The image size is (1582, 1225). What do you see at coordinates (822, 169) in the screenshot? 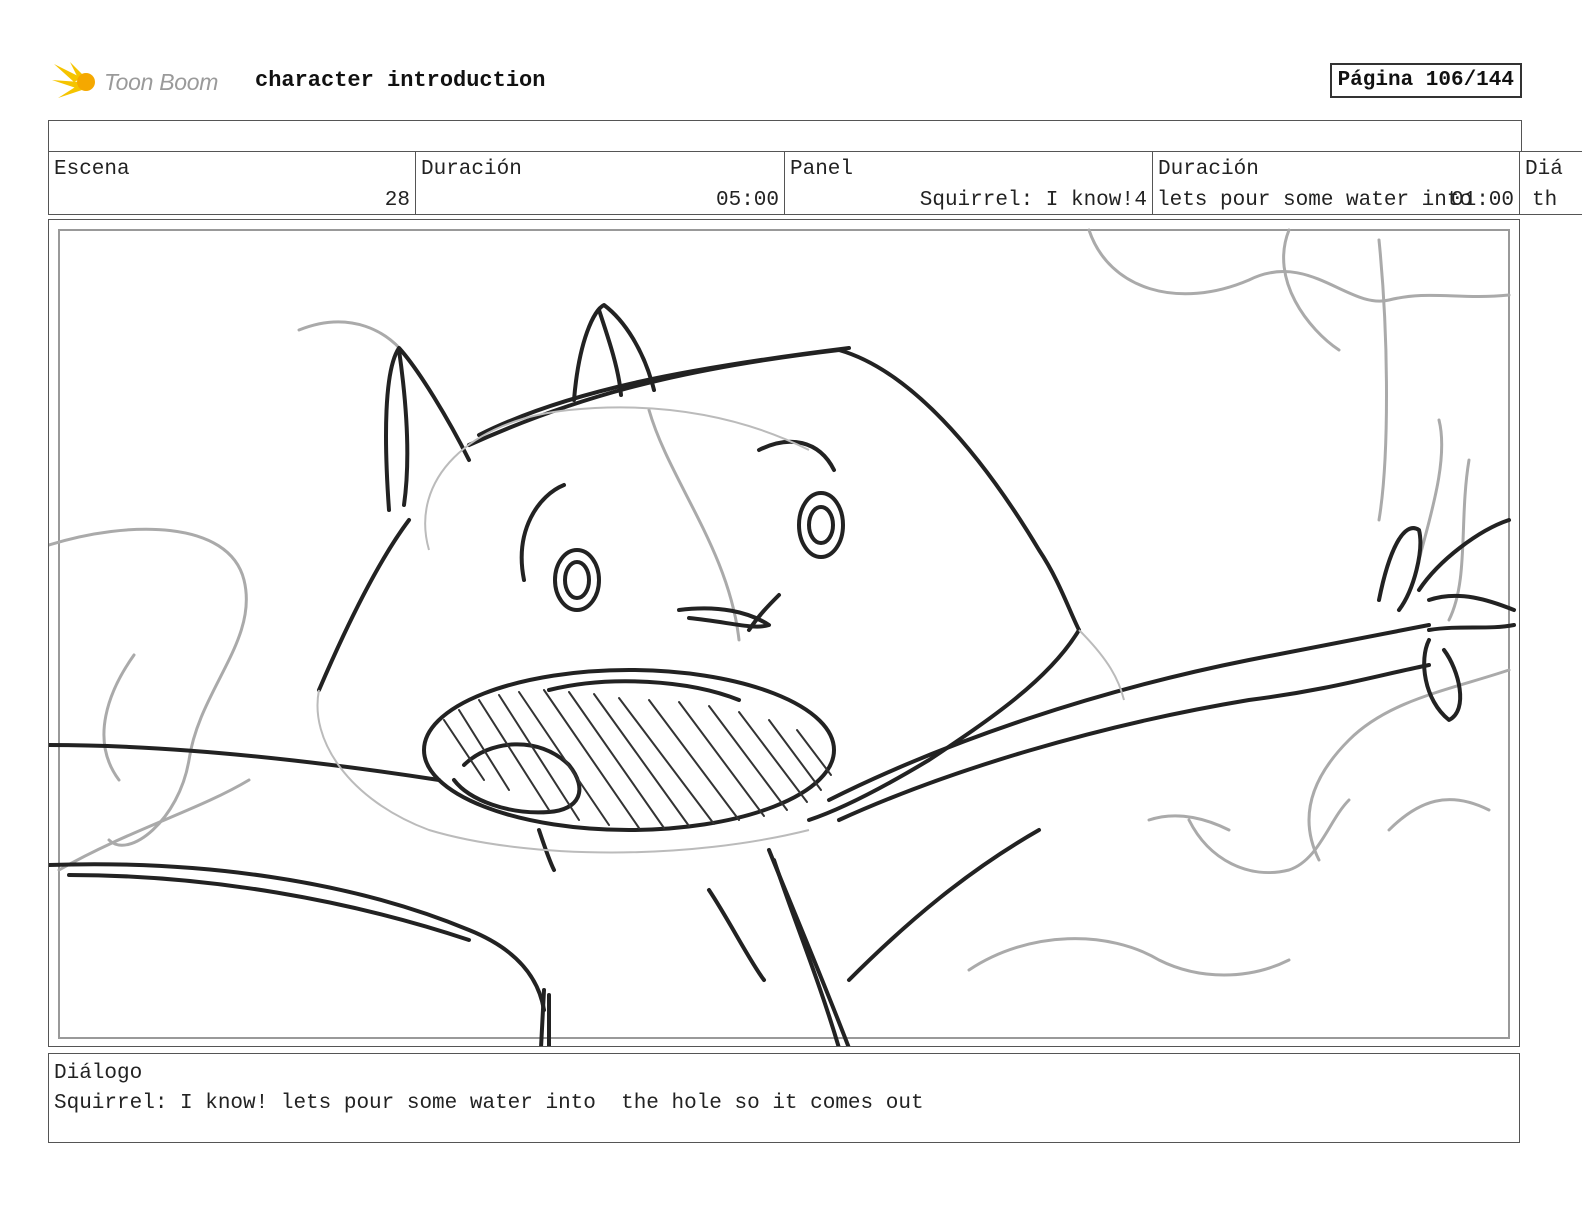
I see `panel-label: Panel` at bounding box center [822, 169].